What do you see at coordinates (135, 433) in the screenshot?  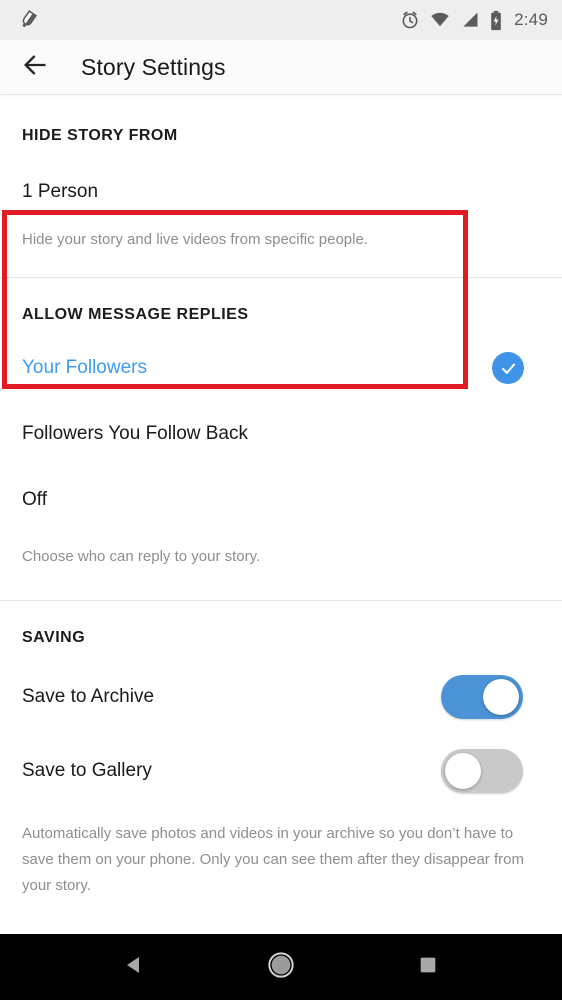 I see `reply-option-label: Followers You Follow Back` at bounding box center [135, 433].